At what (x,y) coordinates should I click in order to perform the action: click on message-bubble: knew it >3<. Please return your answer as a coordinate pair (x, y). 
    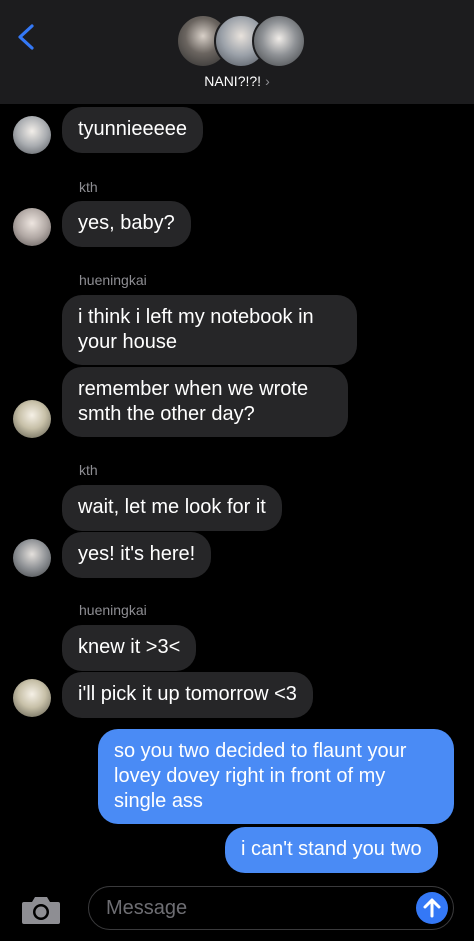
    Looking at the image, I should click on (129, 648).